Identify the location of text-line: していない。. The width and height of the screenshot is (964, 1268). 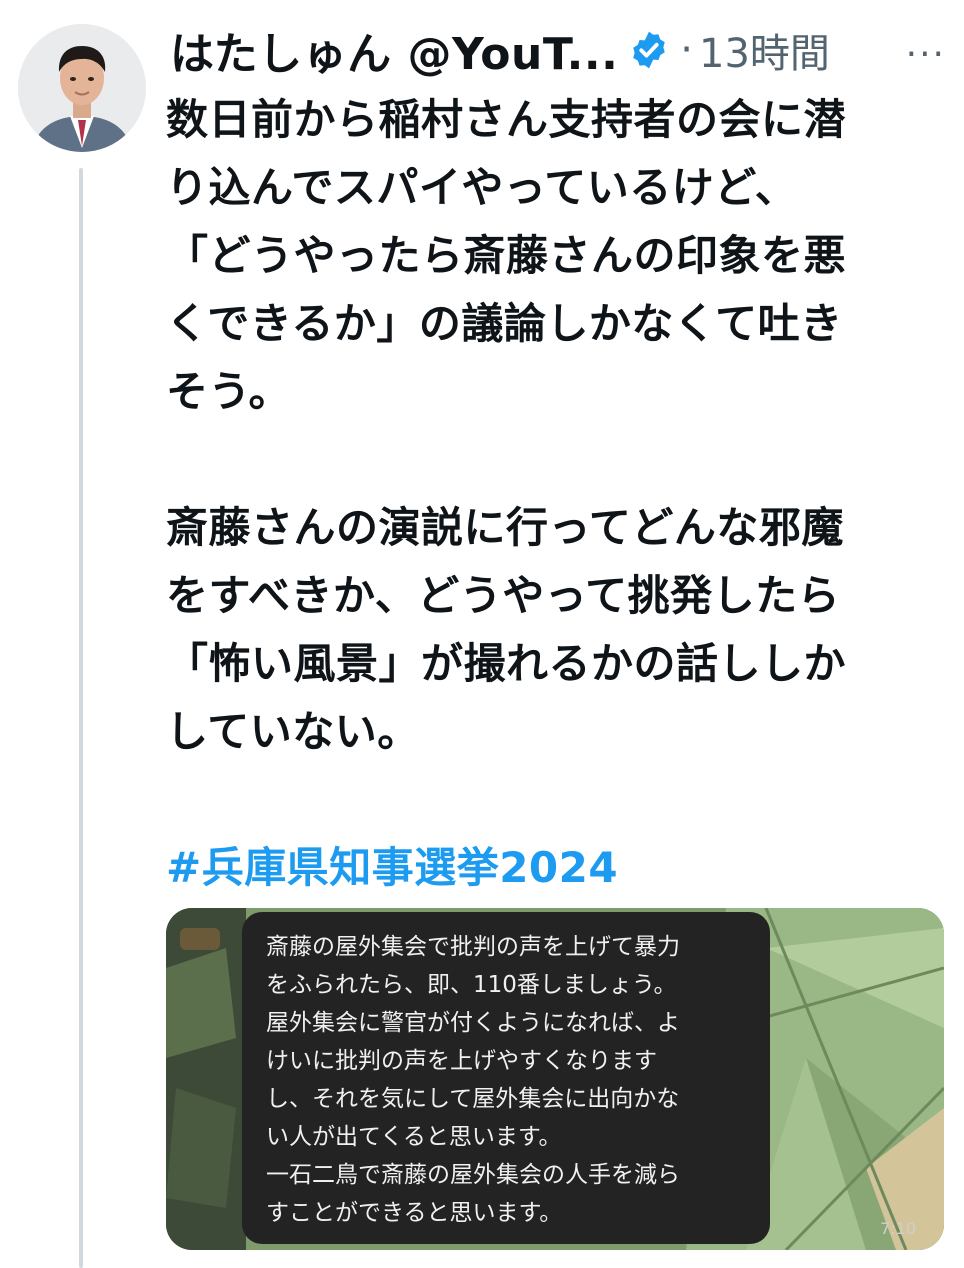
(293, 731).